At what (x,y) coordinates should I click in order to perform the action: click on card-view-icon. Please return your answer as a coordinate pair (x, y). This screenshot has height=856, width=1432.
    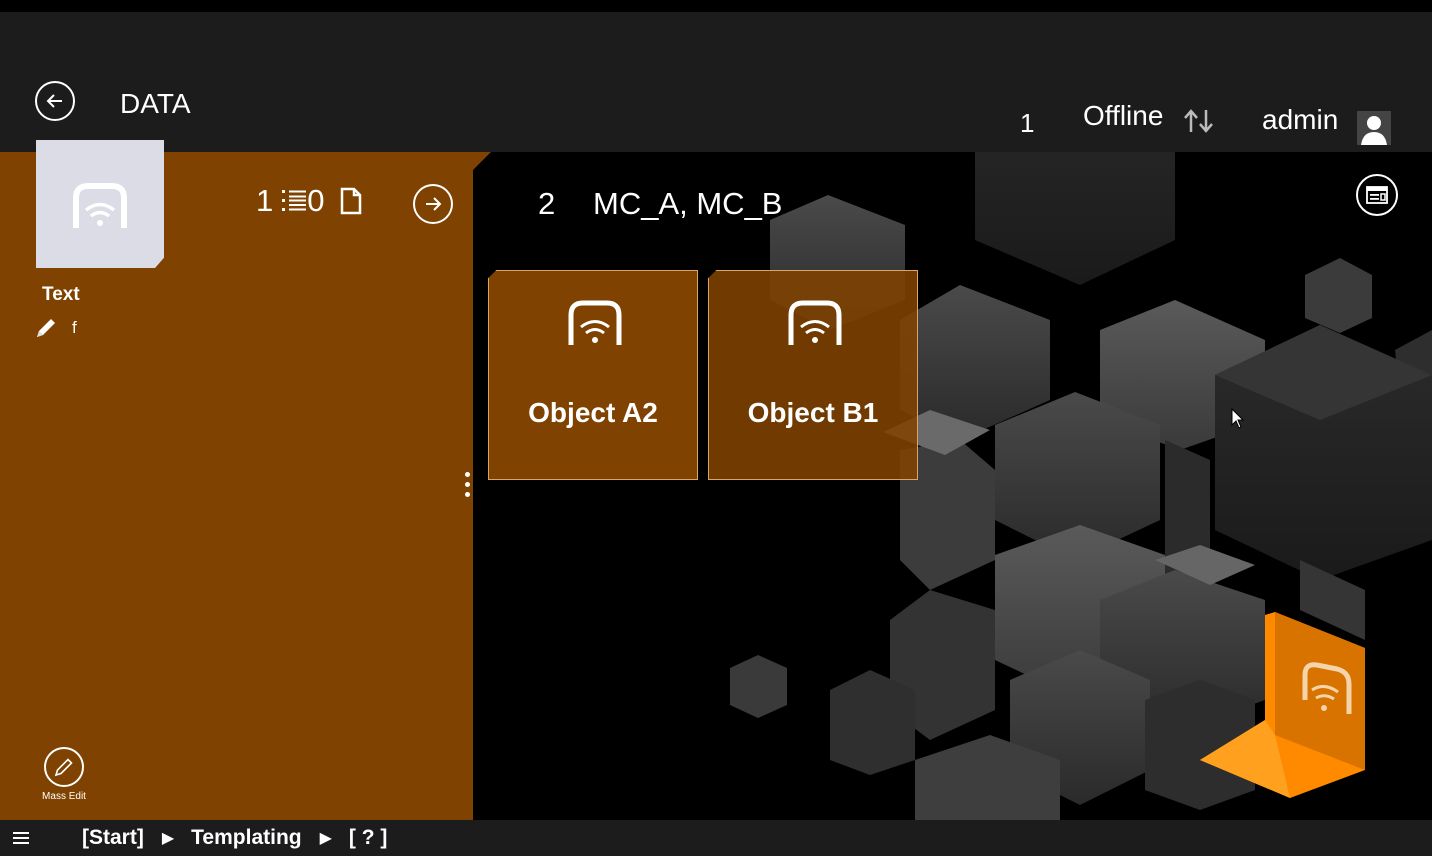
    Looking at the image, I should click on (1377, 195).